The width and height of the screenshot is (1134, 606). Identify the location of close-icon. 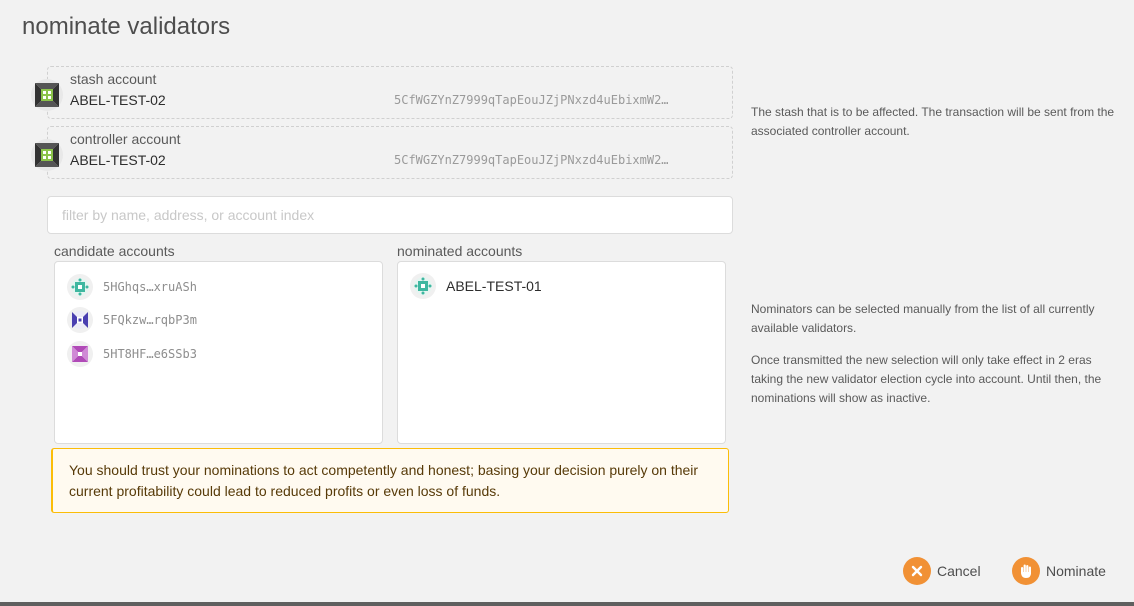
(917, 571).